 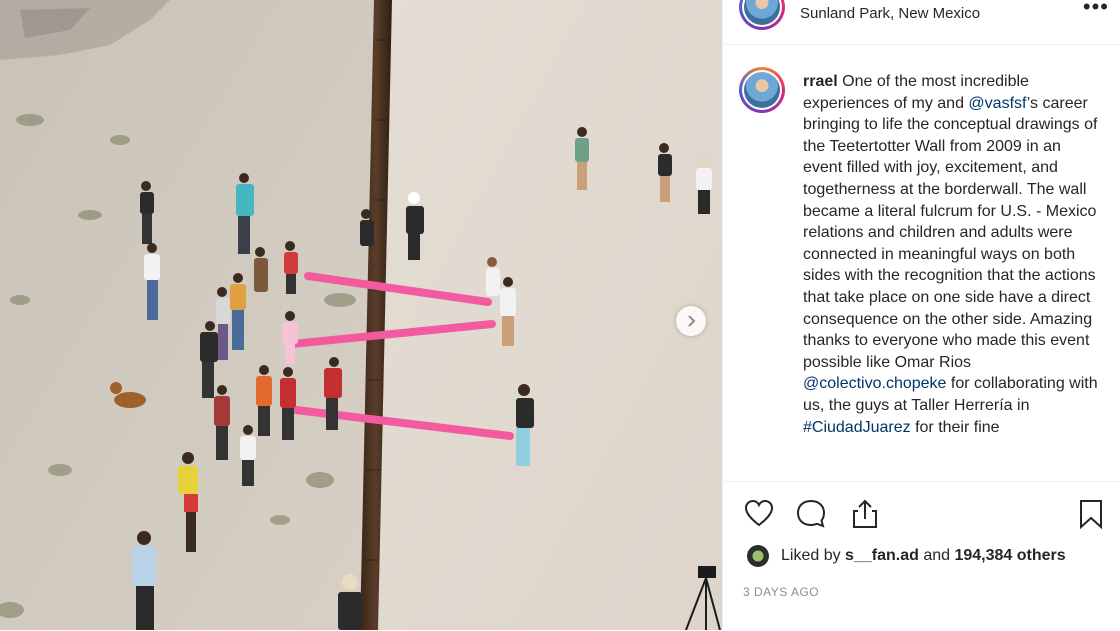 I want to click on liker-username: s__fan.ad, so click(x=882, y=556).